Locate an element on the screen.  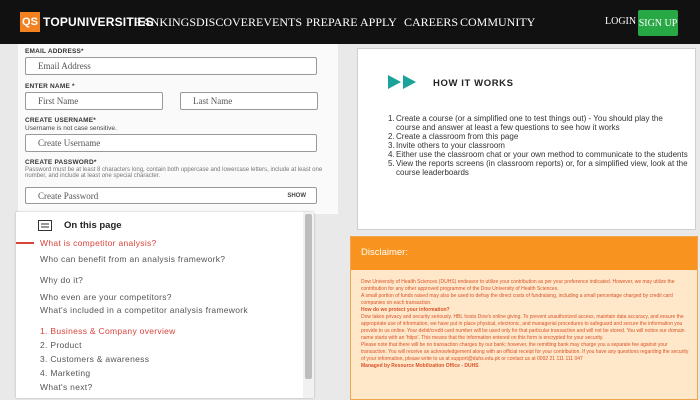
email-field: Email Address is located at coordinates (171, 66).